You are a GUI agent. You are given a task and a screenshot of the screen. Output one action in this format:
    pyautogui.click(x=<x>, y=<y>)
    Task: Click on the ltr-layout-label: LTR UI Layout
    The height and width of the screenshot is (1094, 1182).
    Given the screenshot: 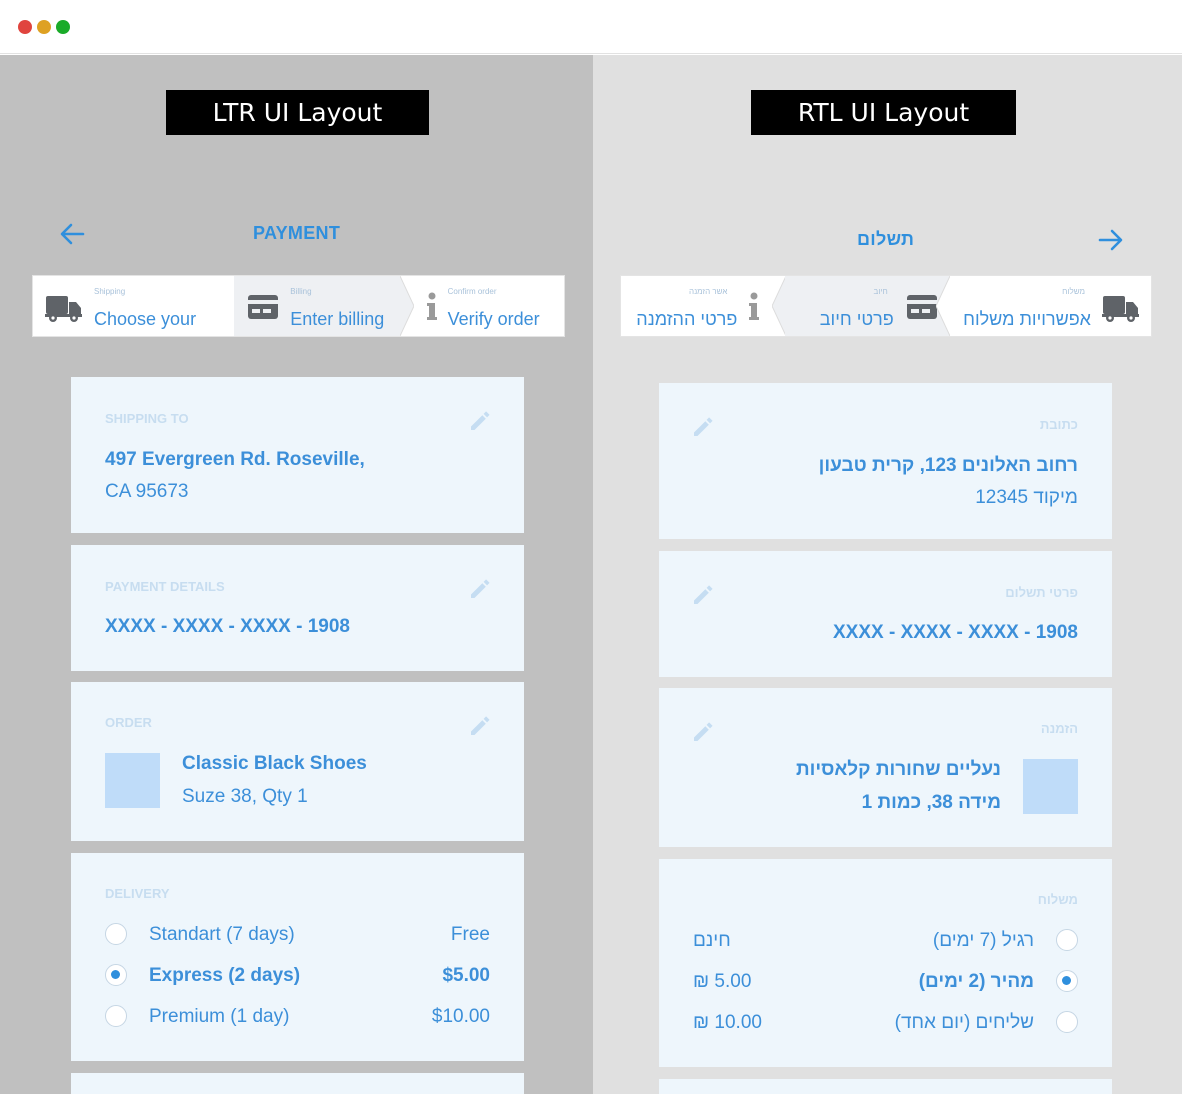 What is the action you would take?
    pyautogui.click(x=297, y=112)
    